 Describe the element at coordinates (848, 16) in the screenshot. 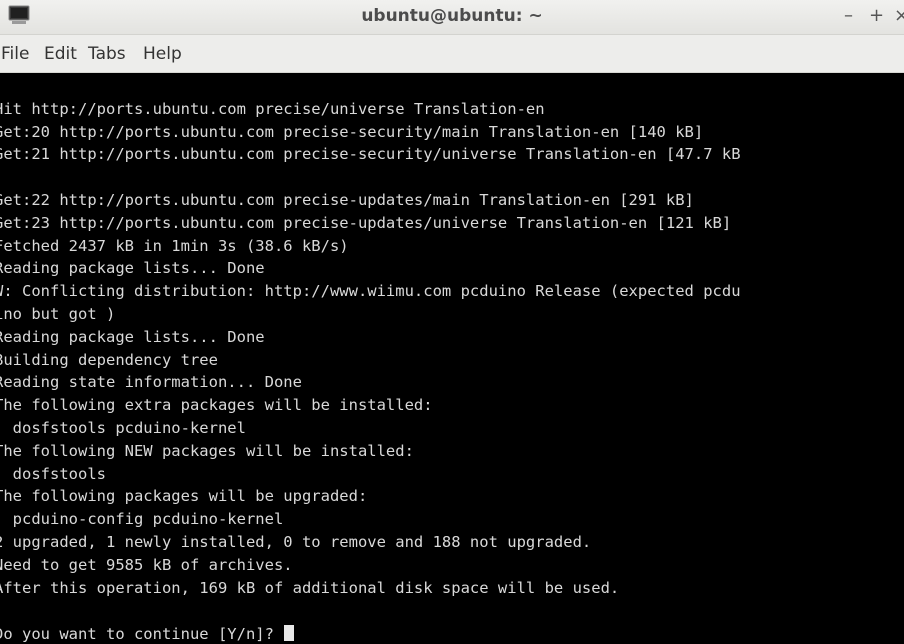

I see `minimize-button: –` at that location.